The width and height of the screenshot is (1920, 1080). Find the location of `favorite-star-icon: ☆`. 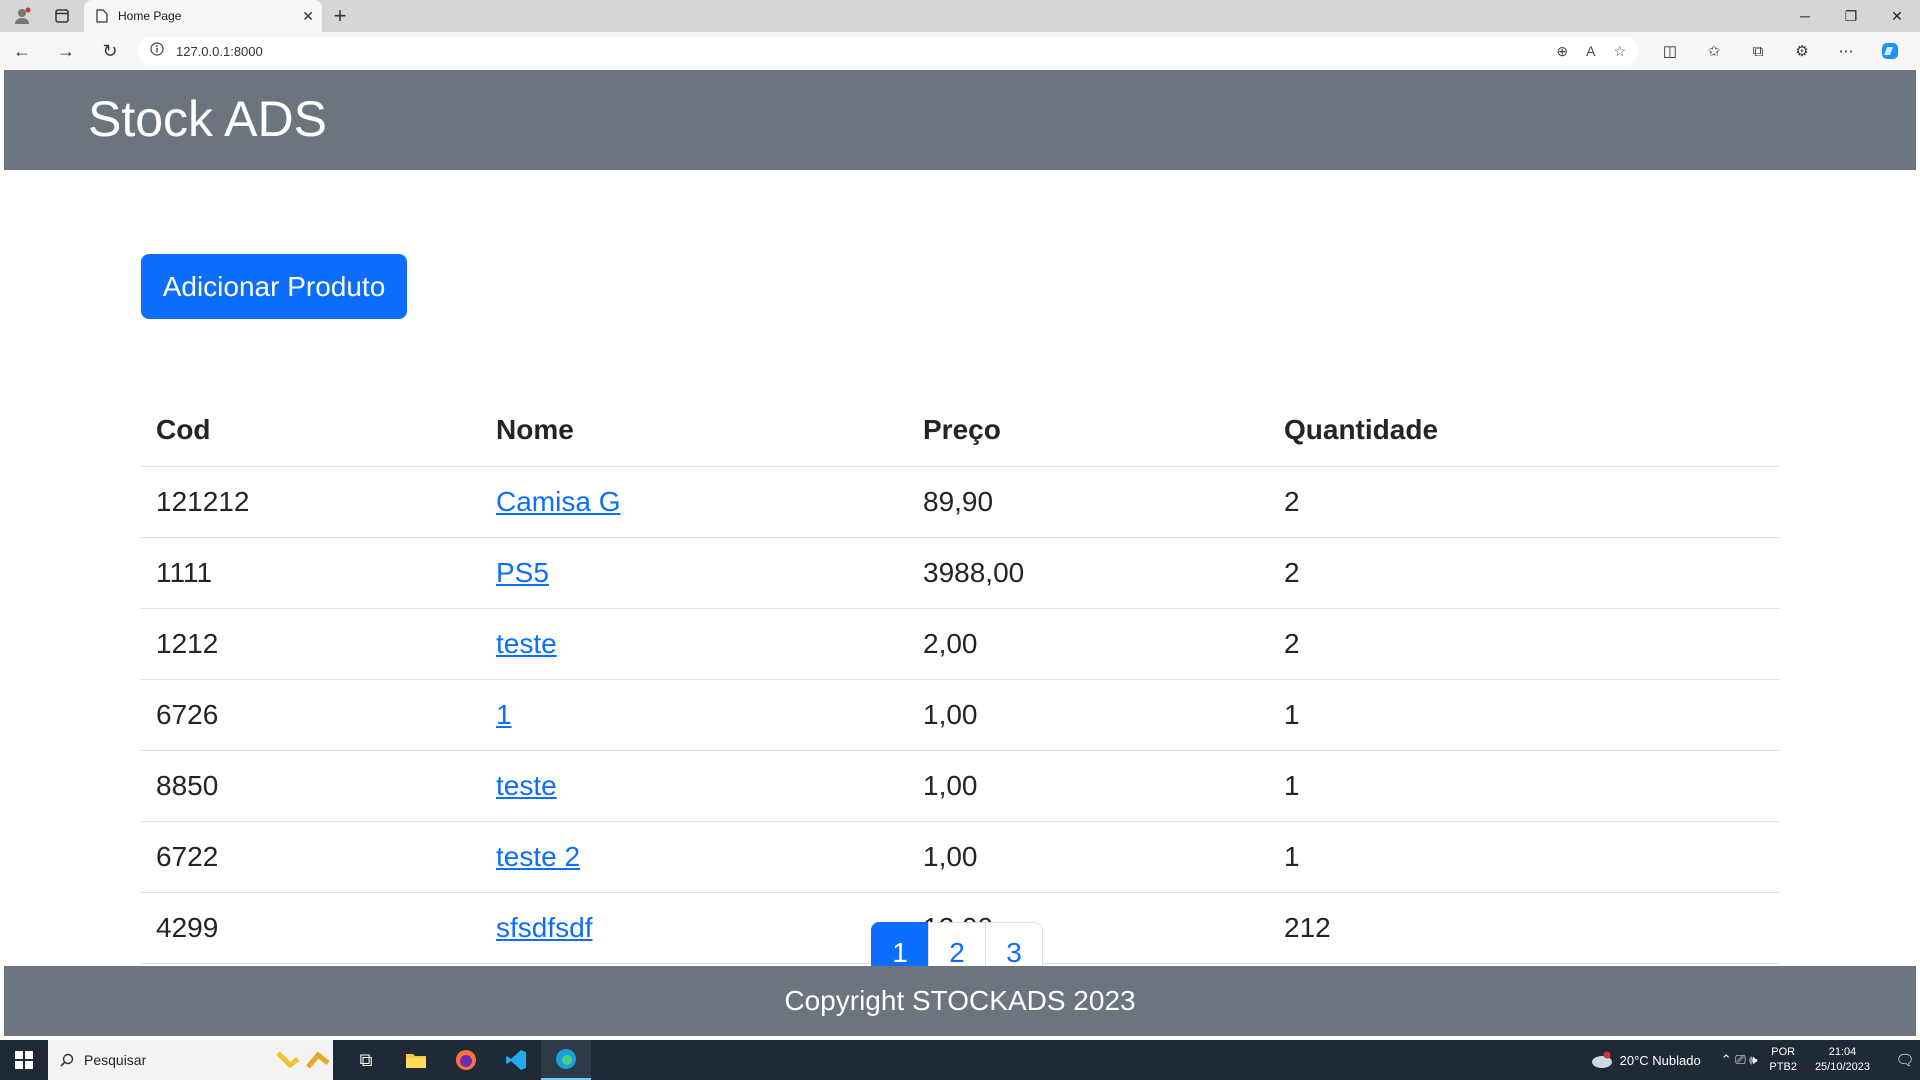

favorite-star-icon: ☆ is located at coordinates (1619, 51).